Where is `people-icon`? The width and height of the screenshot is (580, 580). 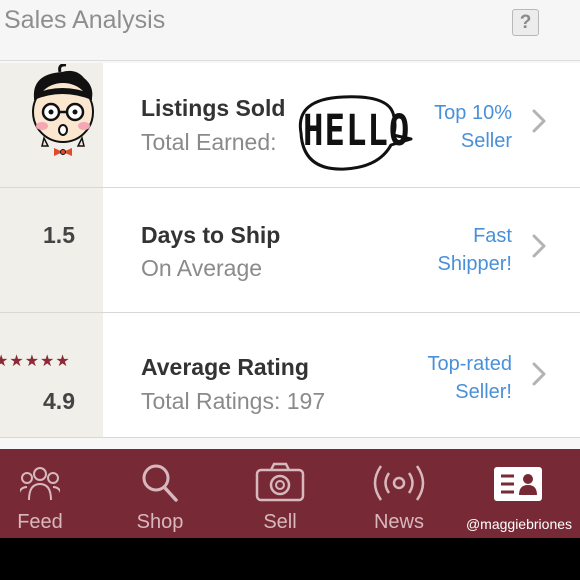 people-icon is located at coordinates (40, 484).